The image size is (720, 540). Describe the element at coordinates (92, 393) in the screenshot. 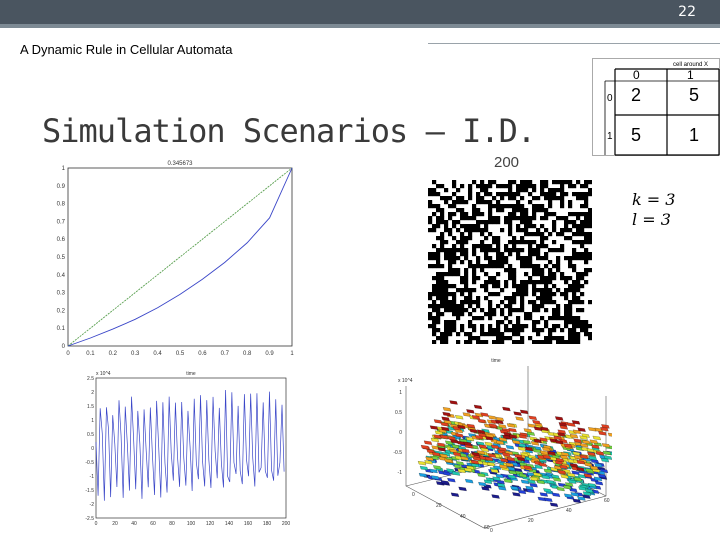

I see `y-tick-label: 2` at that location.